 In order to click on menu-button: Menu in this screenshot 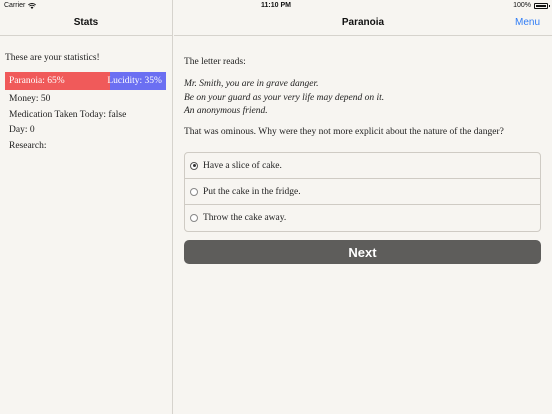, I will do `click(527, 22)`.